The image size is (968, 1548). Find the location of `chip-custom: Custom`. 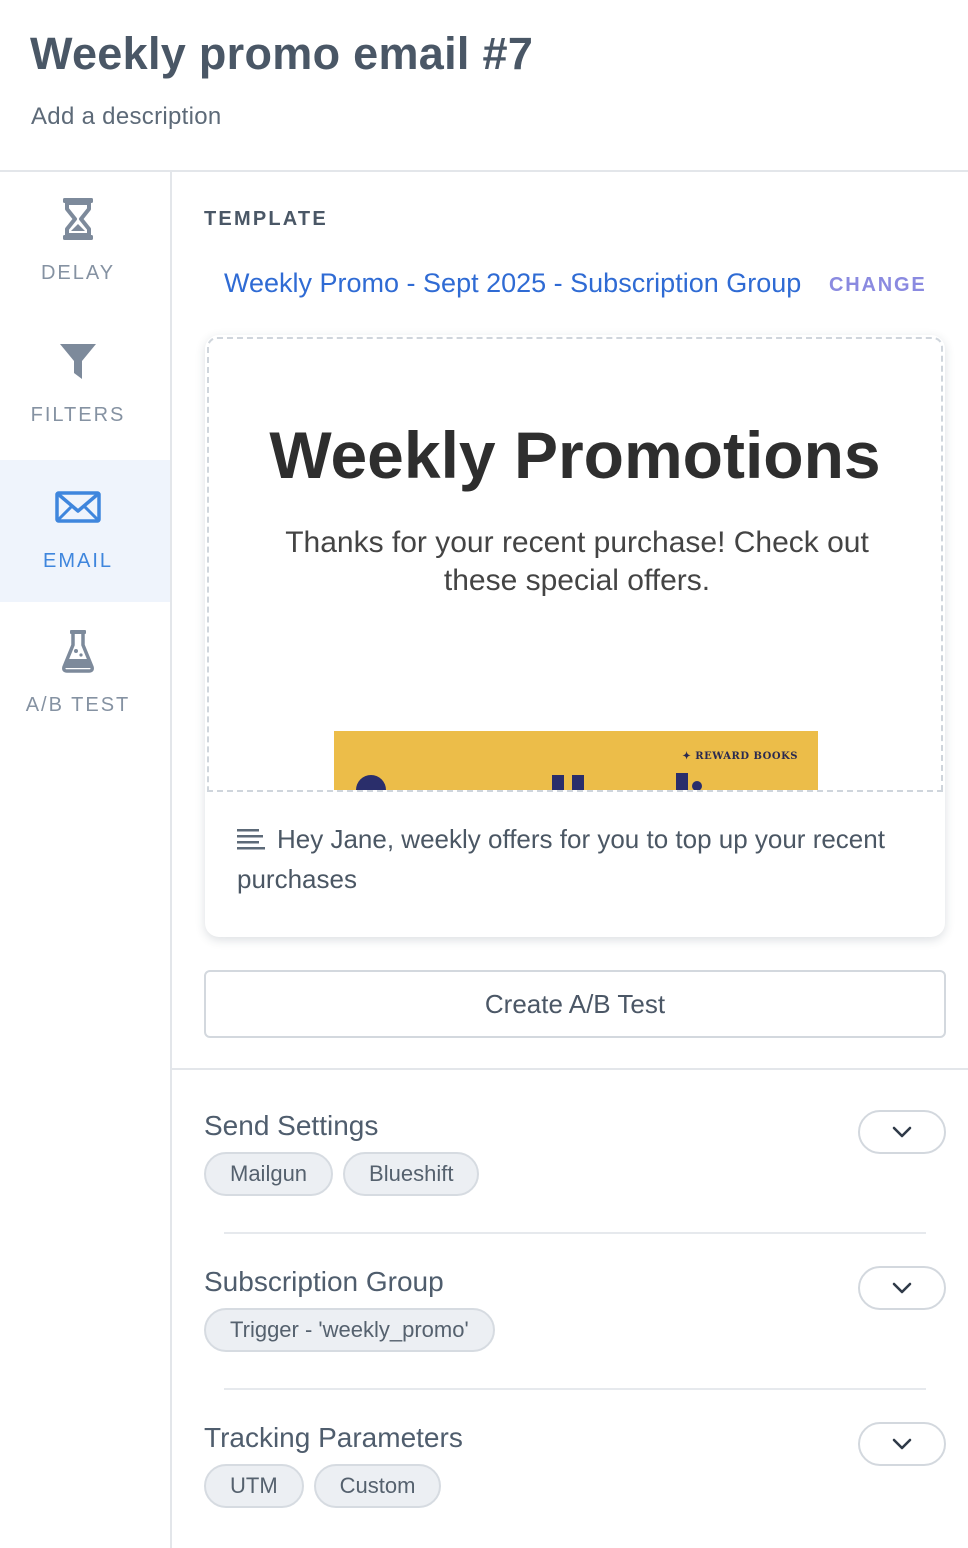

chip-custom: Custom is located at coordinates (377, 1486).